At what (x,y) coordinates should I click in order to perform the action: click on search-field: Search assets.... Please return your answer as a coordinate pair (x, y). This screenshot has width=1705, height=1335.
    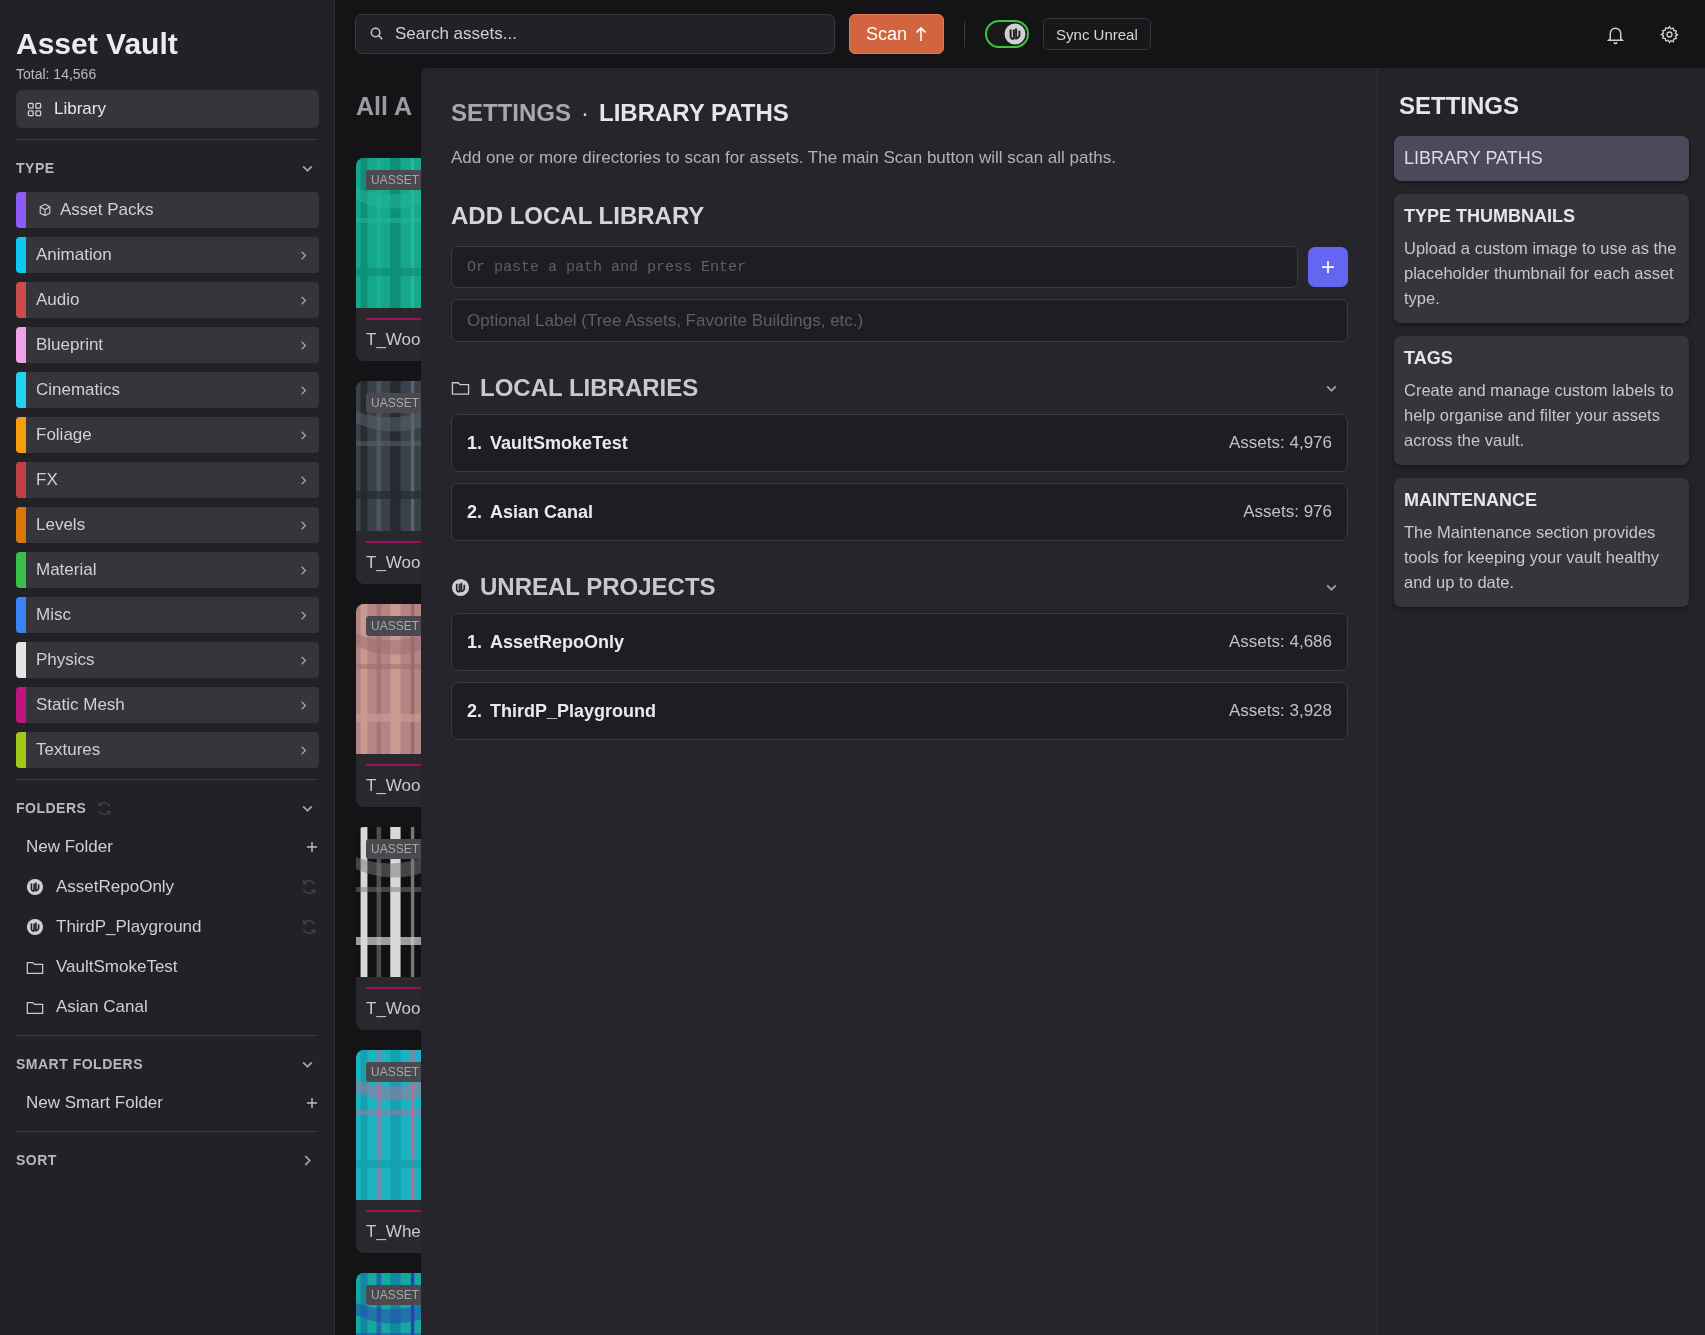
    Looking at the image, I should click on (595, 34).